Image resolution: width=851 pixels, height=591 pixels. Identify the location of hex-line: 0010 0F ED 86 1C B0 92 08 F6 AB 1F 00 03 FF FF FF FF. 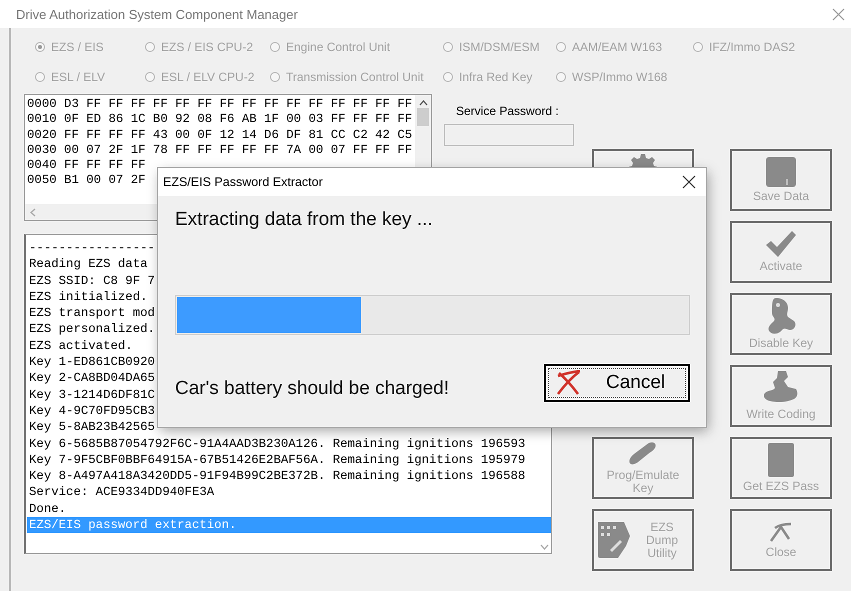
(219, 120).